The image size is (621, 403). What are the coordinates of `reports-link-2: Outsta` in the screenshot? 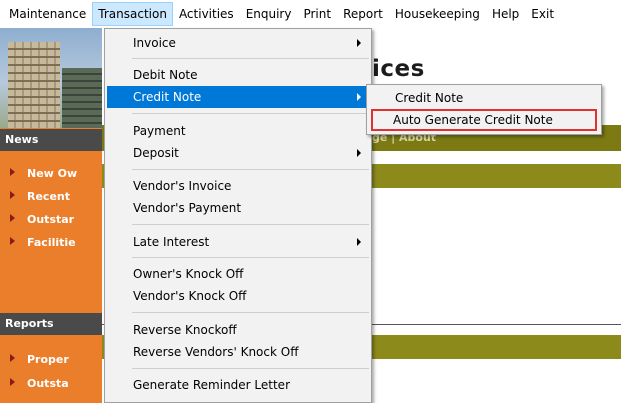 It's located at (51, 384).